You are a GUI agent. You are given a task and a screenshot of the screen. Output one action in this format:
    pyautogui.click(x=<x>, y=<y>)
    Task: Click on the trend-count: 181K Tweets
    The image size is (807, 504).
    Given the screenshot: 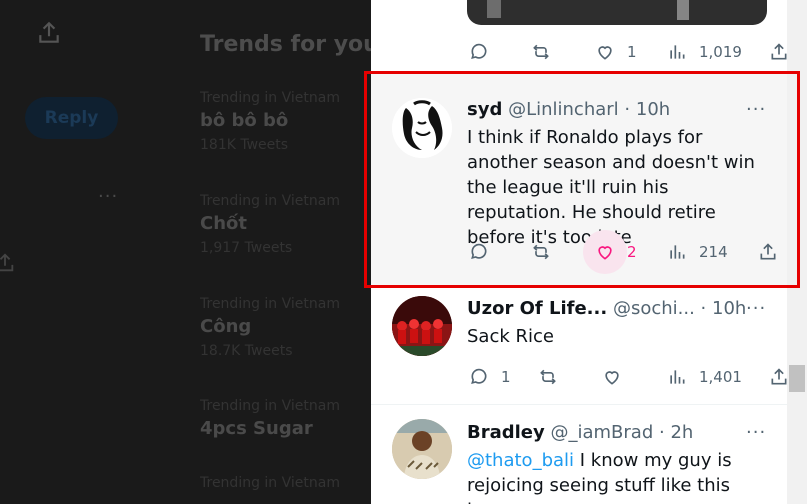 What is the action you would take?
    pyautogui.click(x=244, y=145)
    